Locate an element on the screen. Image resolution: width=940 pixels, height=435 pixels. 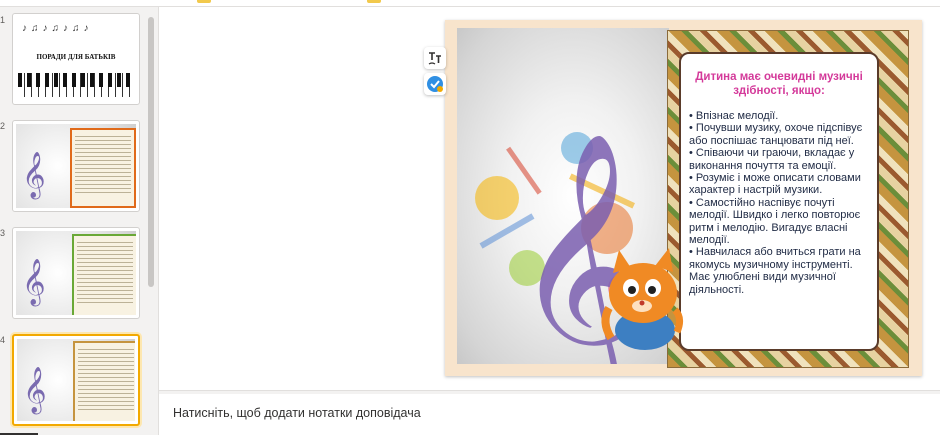
slide-thumbnail-2: 𝄞 is located at coordinates (76, 166).